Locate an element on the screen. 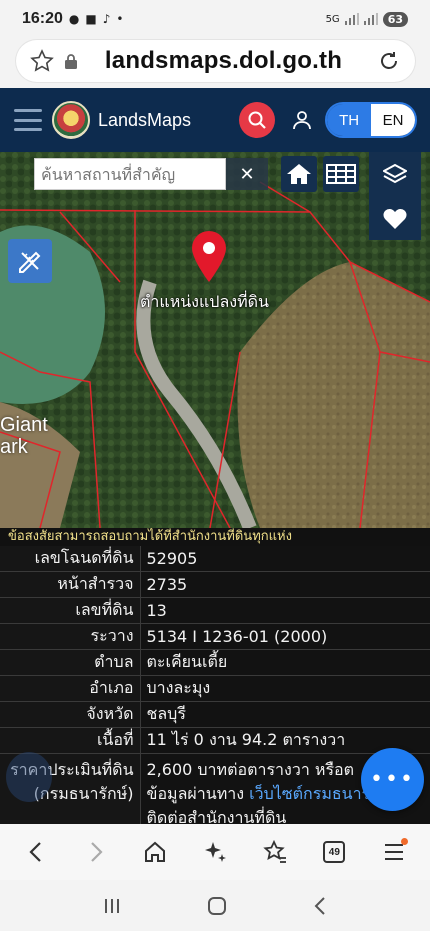 The width and height of the screenshot is (430, 931). chevron-right-icon is located at coordinates (96, 852).